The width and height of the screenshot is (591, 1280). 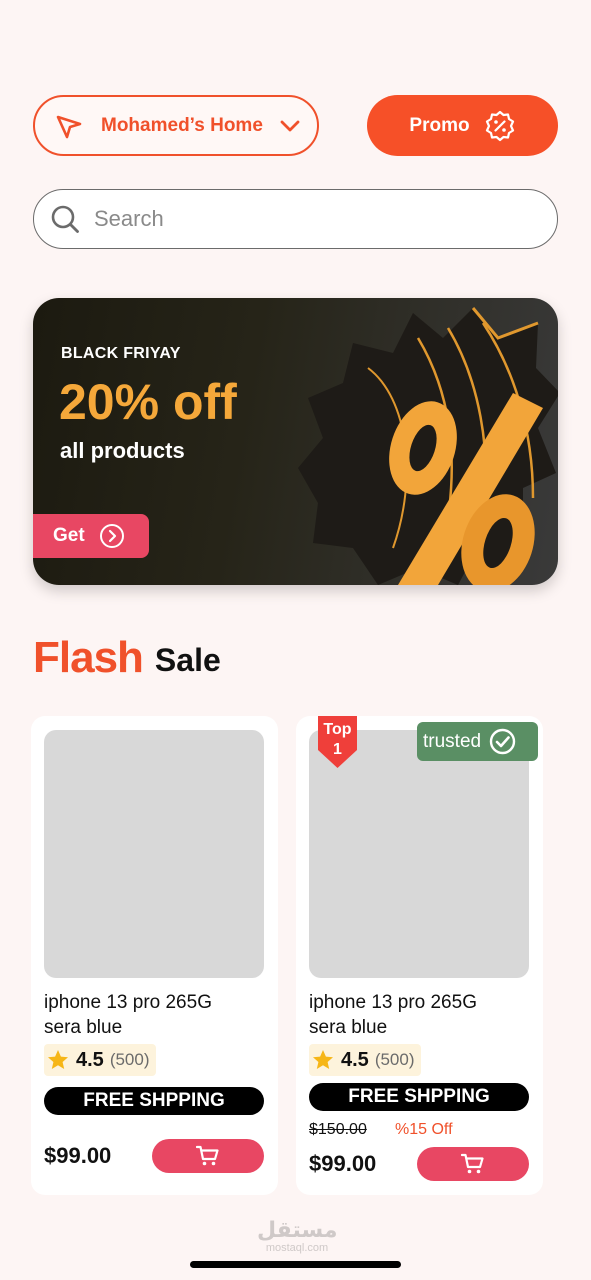 What do you see at coordinates (297, 1248) in the screenshot?
I see `watermark-latin: mostaql.com` at bounding box center [297, 1248].